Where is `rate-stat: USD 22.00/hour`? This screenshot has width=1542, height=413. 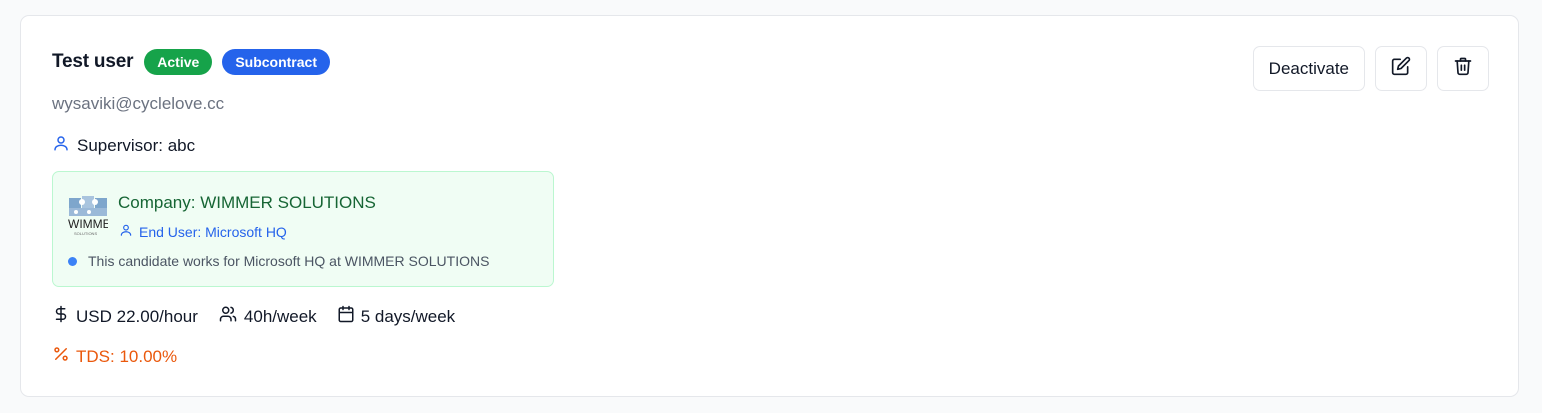
rate-stat: USD 22.00/hour is located at coordinates (125, 316).